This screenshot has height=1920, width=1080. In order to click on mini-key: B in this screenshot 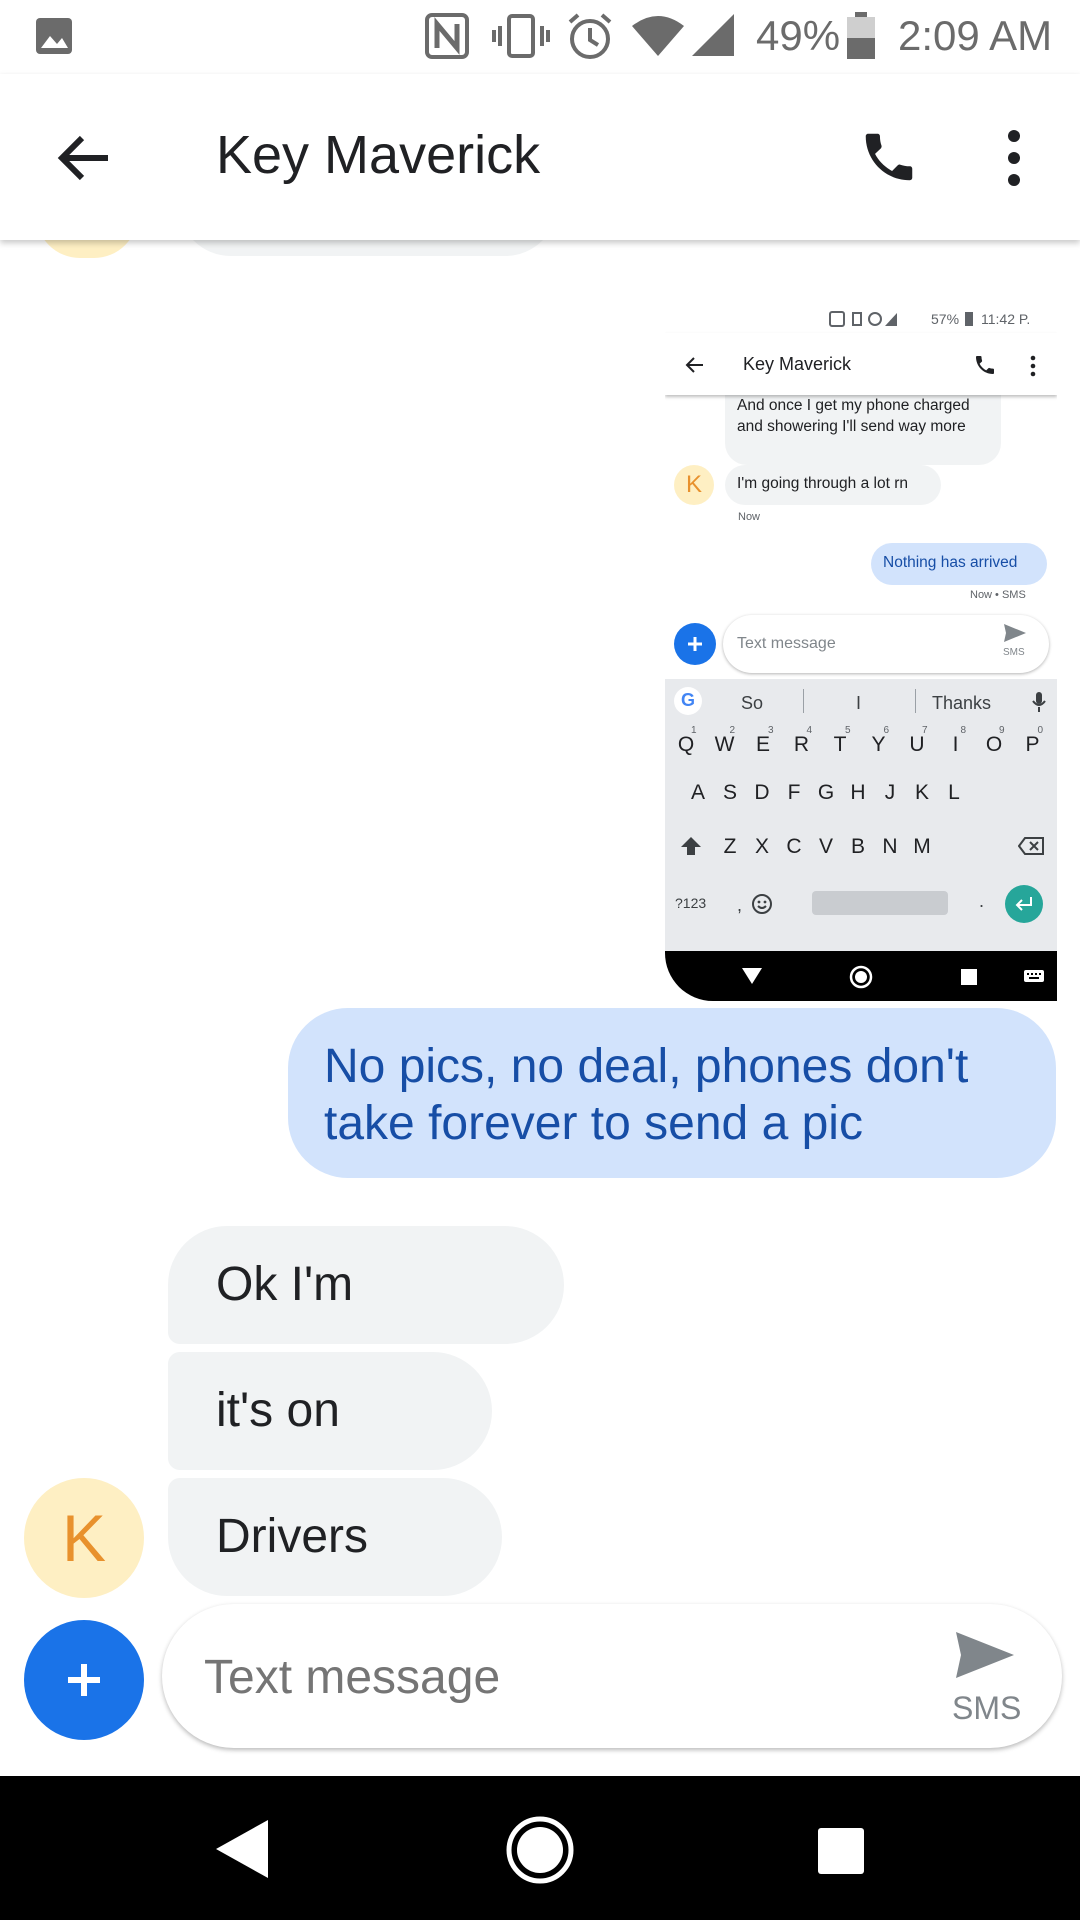, I will do `click(857, 846)`.